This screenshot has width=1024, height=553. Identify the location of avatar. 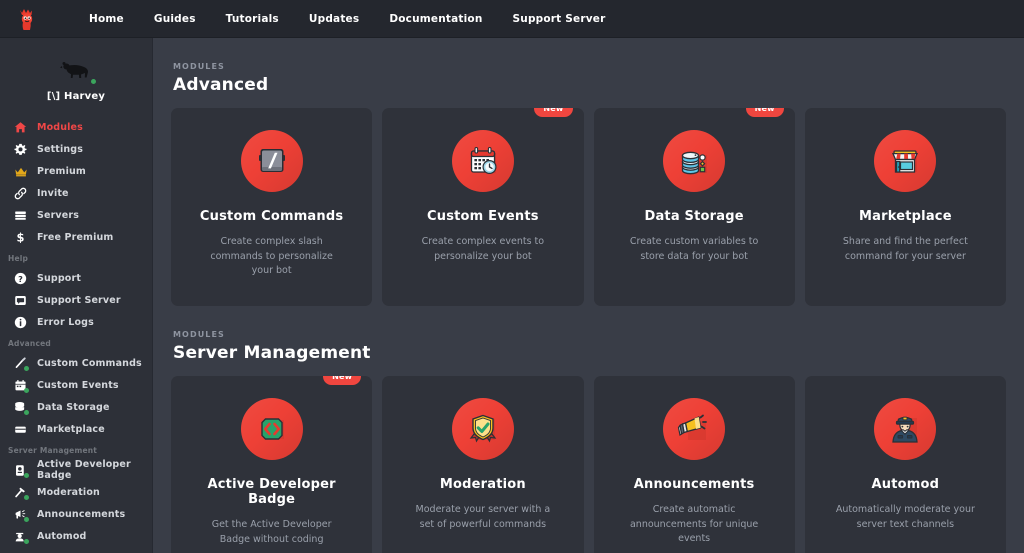
(77, 72).